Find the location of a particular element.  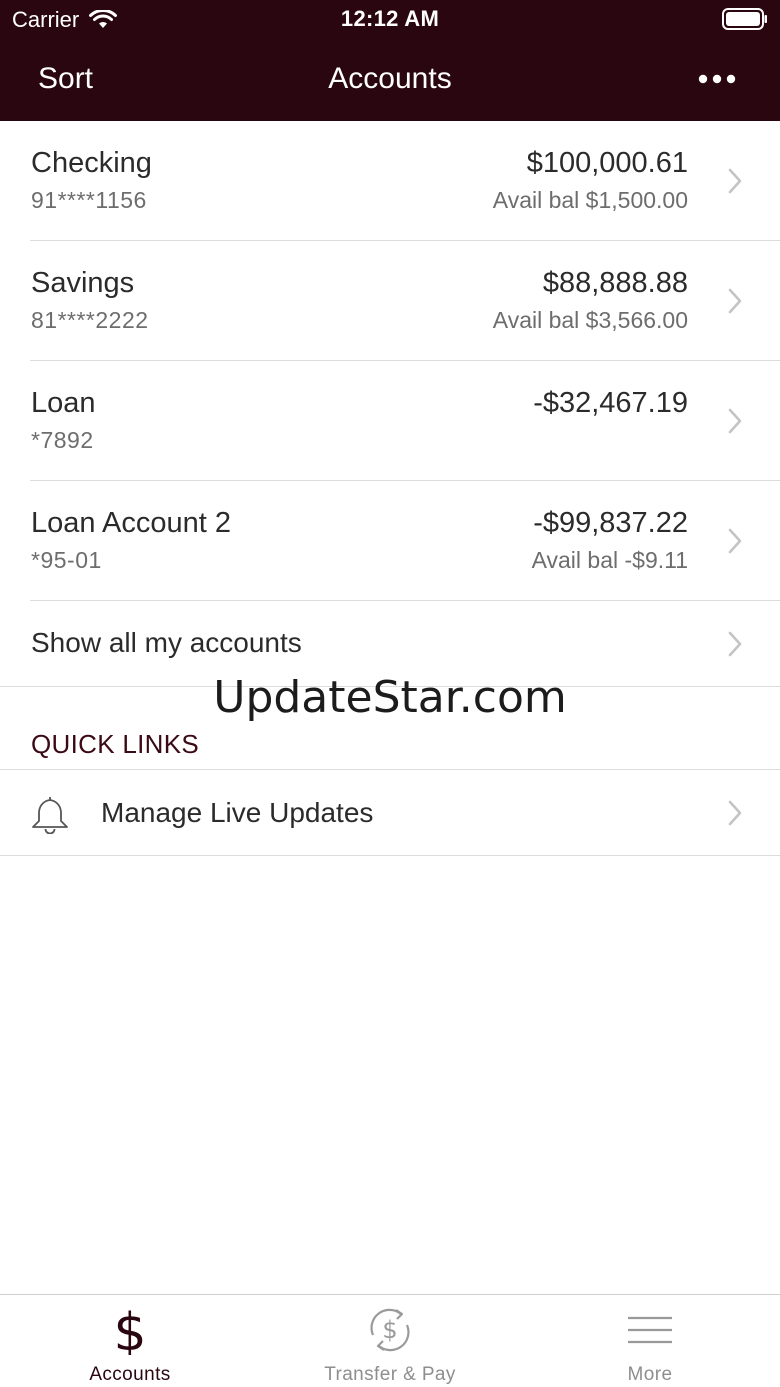

page-title: Accounts is located at coordinates (390, 78).